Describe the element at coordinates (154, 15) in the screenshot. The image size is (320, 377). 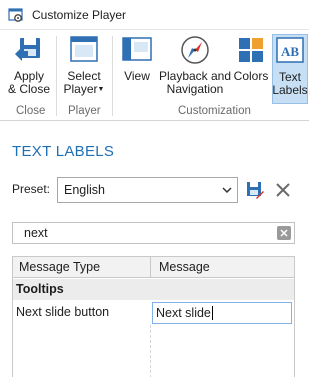
I see `title-bar: Customize Player` at that location.